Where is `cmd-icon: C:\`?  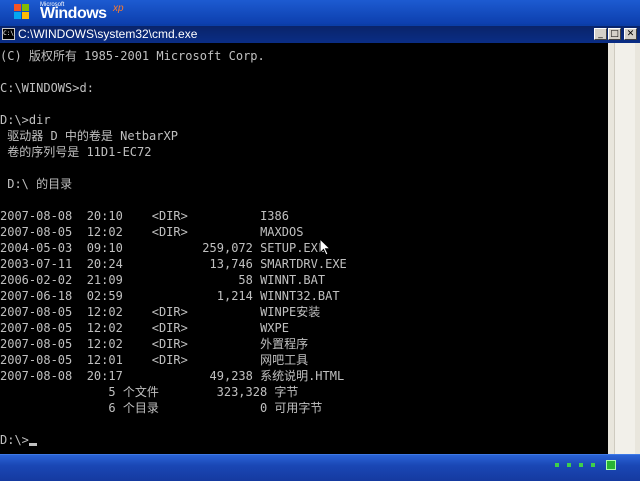 cmd-icon: C:\ is located at coordinates (8, 34).